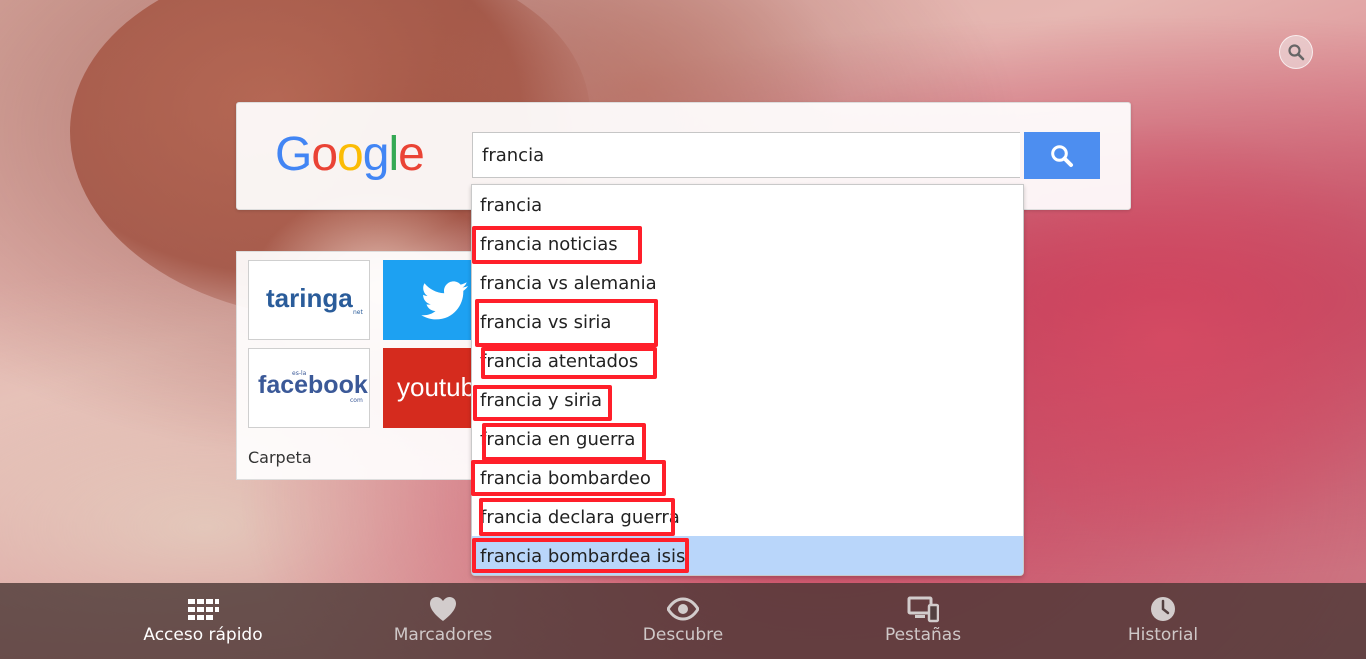 The width and height of the screenshot is (1366, 659). Describe the element at coordinates (444, 300) in the screenshot. I see `twitter-bird-icon` at that location.